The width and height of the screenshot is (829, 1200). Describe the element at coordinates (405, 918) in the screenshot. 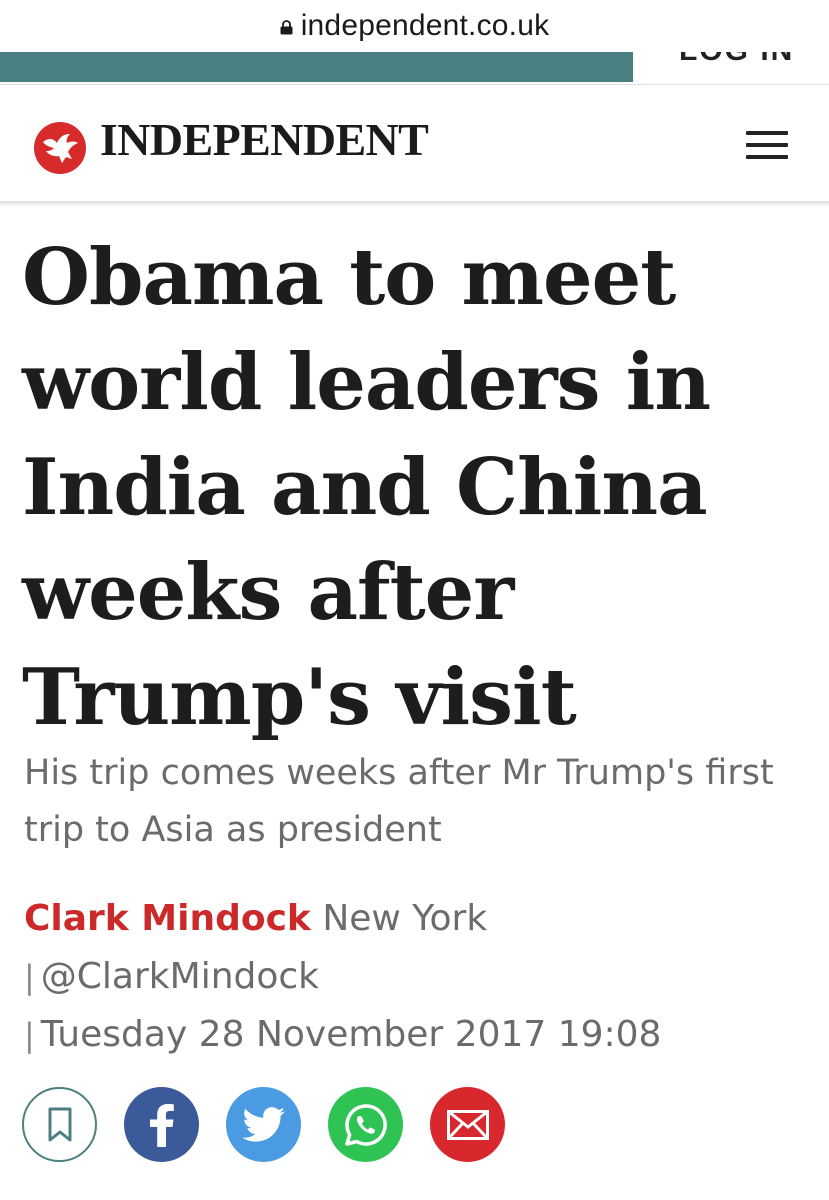

I see `author-location: New York` at that location.